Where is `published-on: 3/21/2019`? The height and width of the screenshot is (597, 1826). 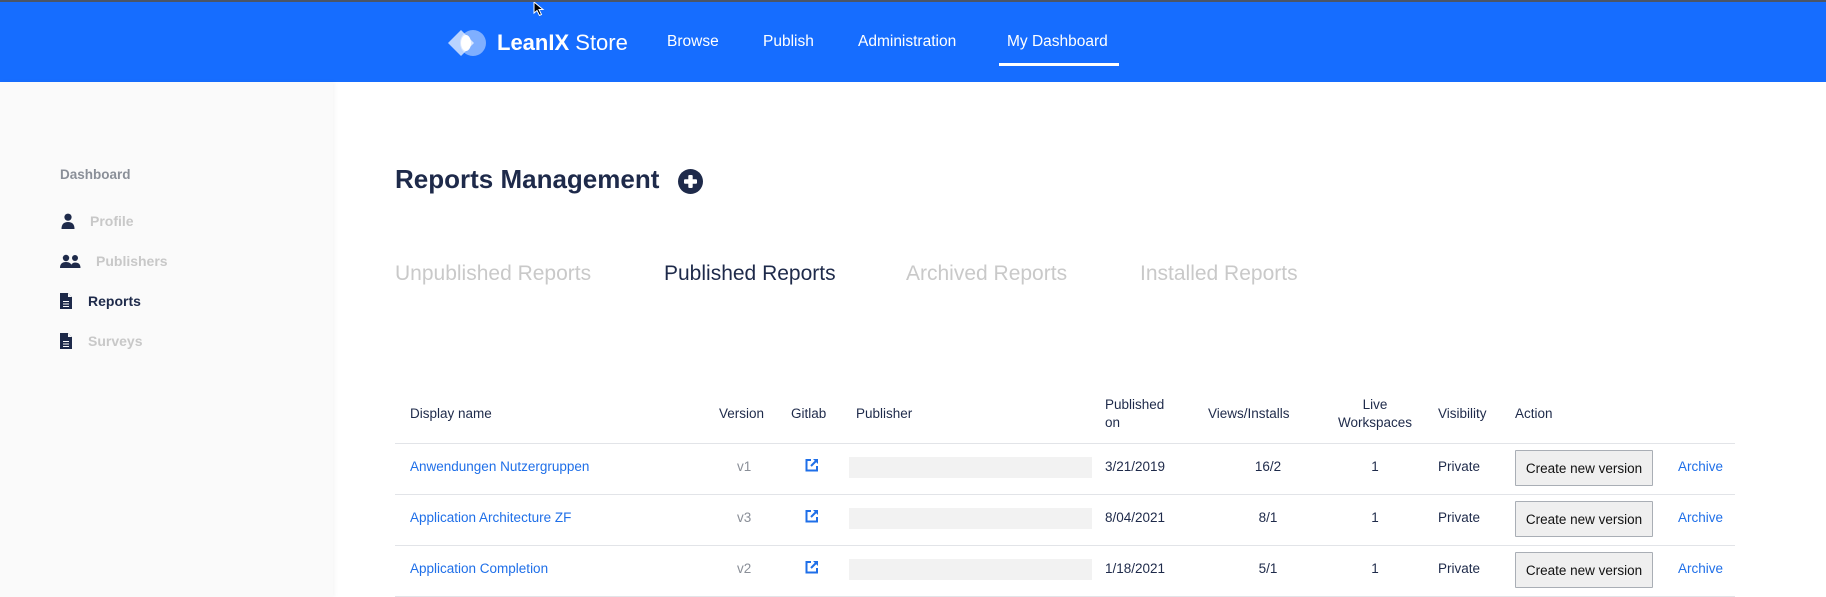 published-on: 3/21/2019 is located at coordinates (1135, 466).